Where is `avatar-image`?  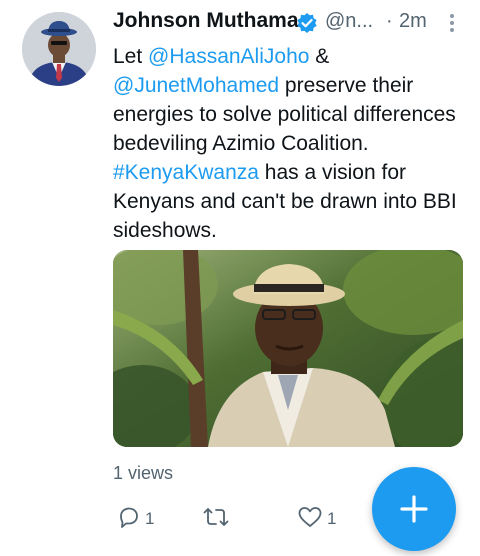
avatar-image is located at coordinates (59, 49).